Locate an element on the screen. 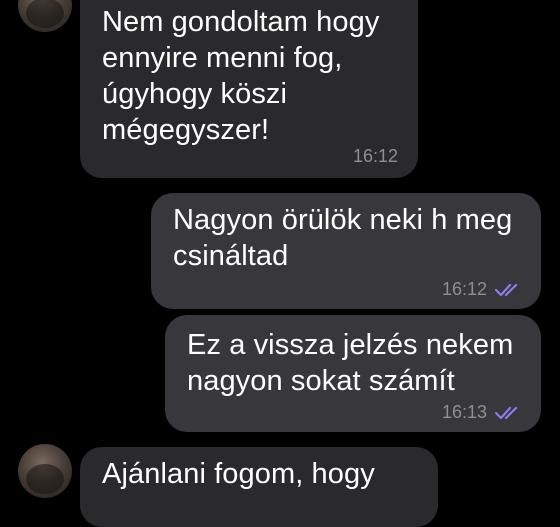 This screenshot has width=560, height=527. message-bubble-incoming: Ajánlani fogom, hogy is located at coordinates (259, 487).